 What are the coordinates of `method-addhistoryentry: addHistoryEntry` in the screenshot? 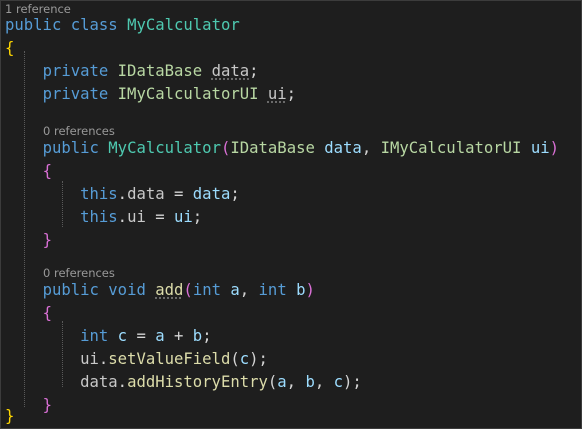 It's located at (197, 382).